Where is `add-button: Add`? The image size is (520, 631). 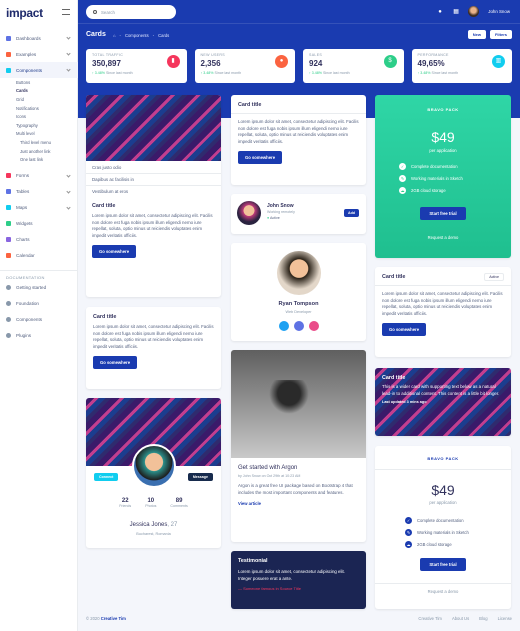 add-button: Add is located at coordinates (351, 213).